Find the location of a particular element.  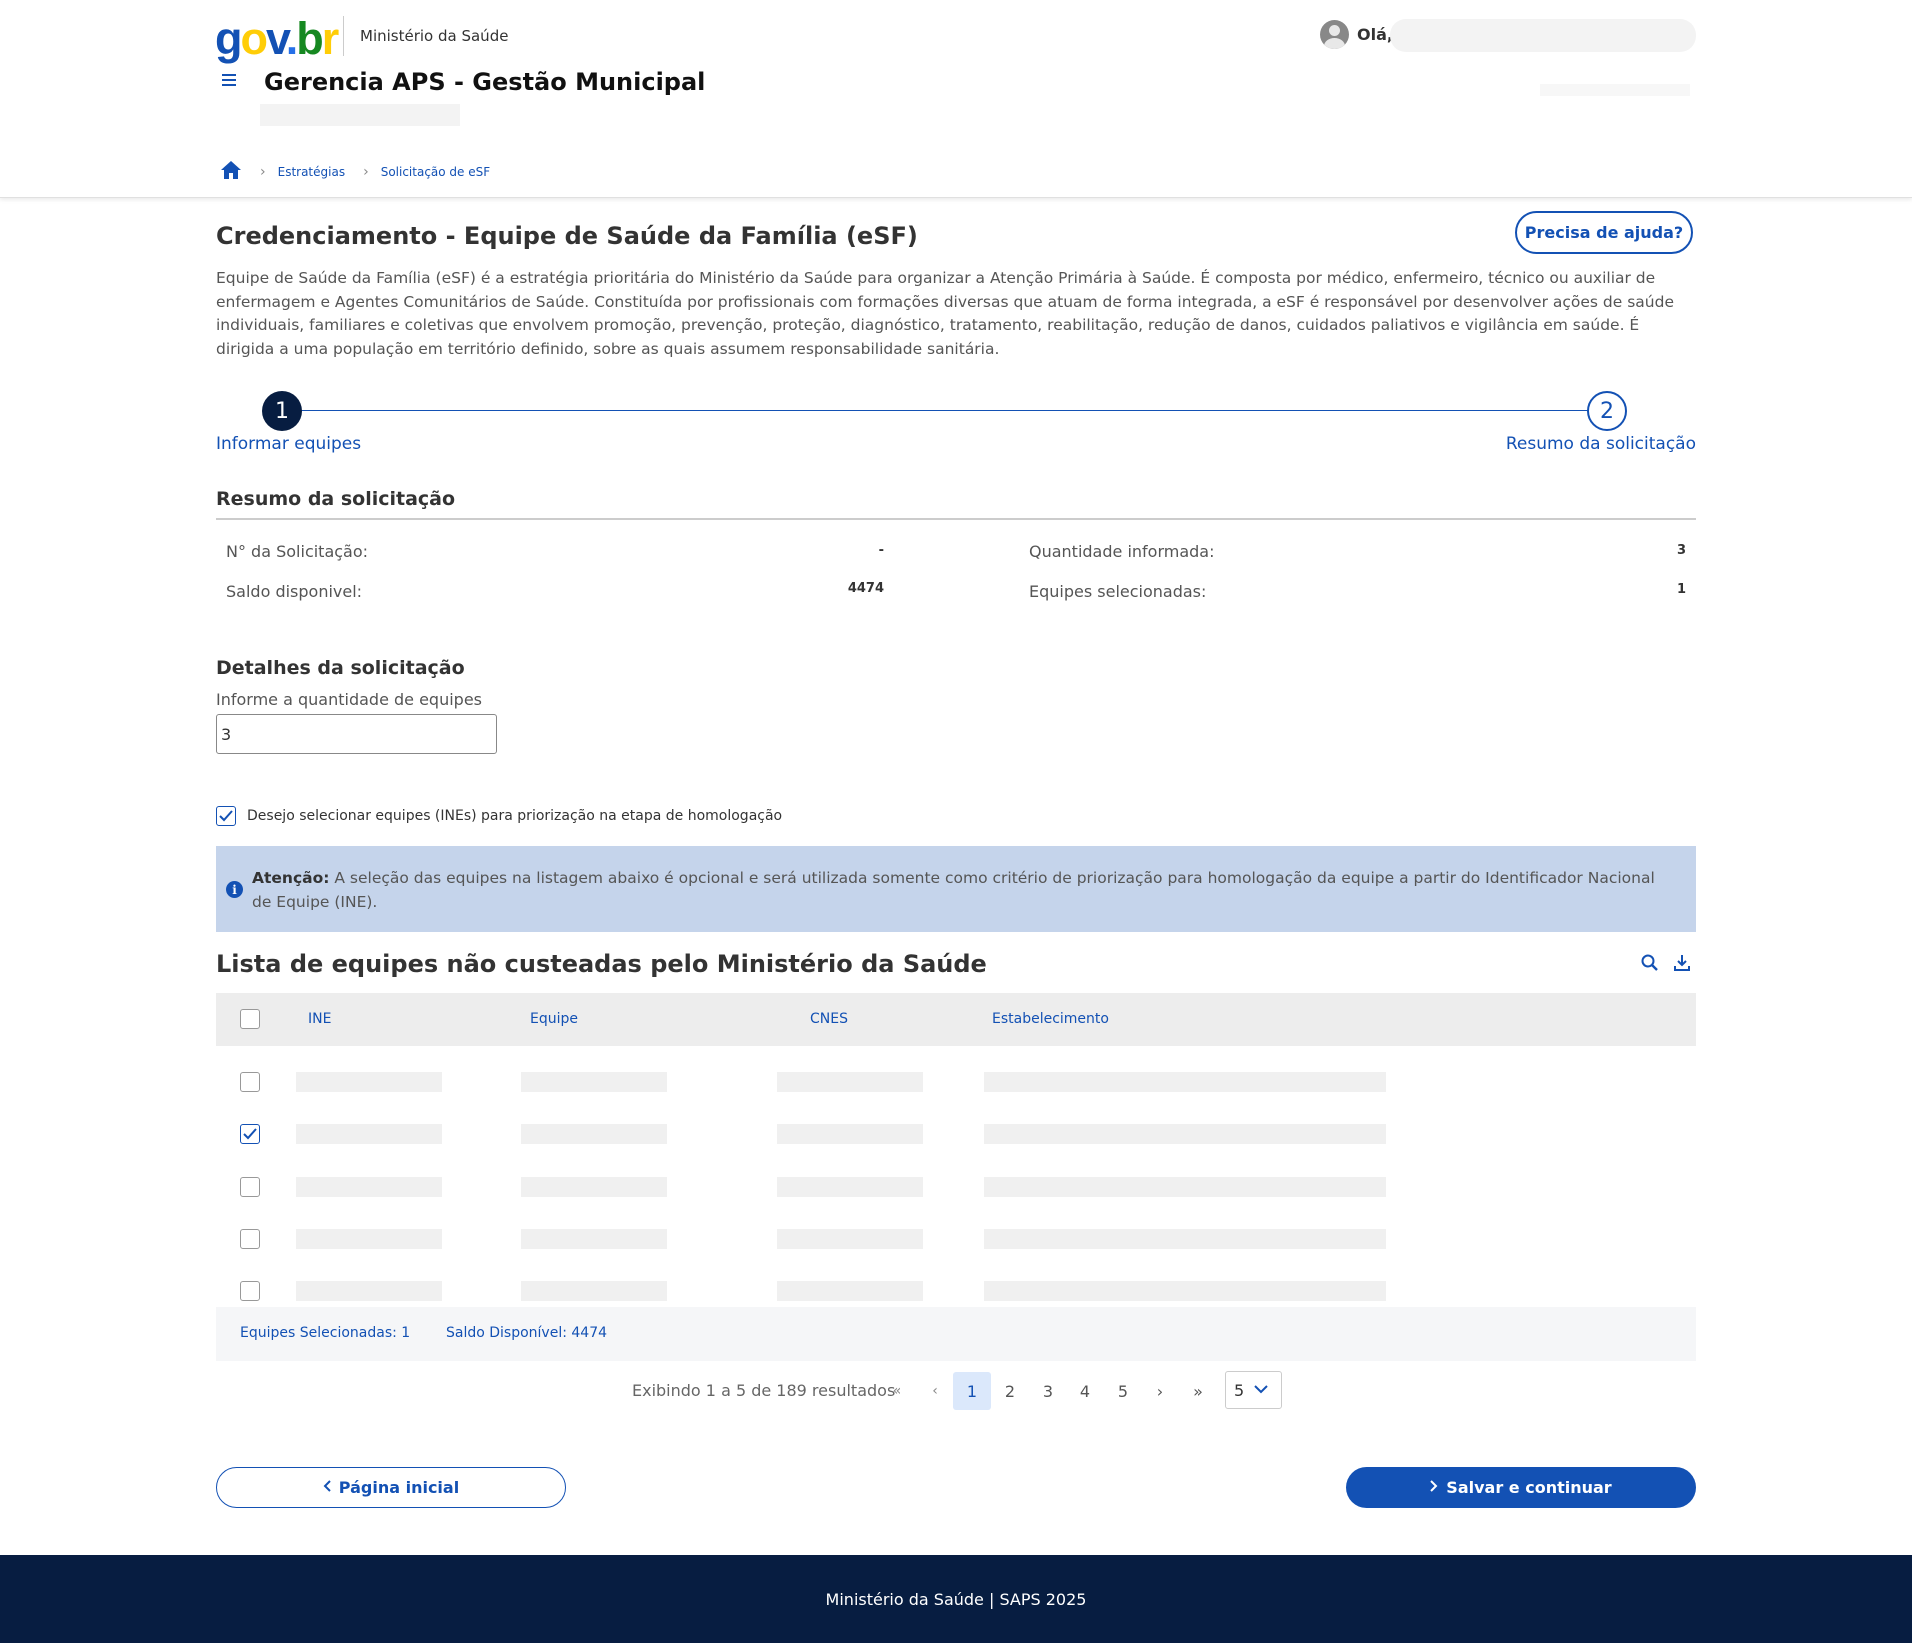

column-header-cnes: CNES is located at coordinates (829, 1019).